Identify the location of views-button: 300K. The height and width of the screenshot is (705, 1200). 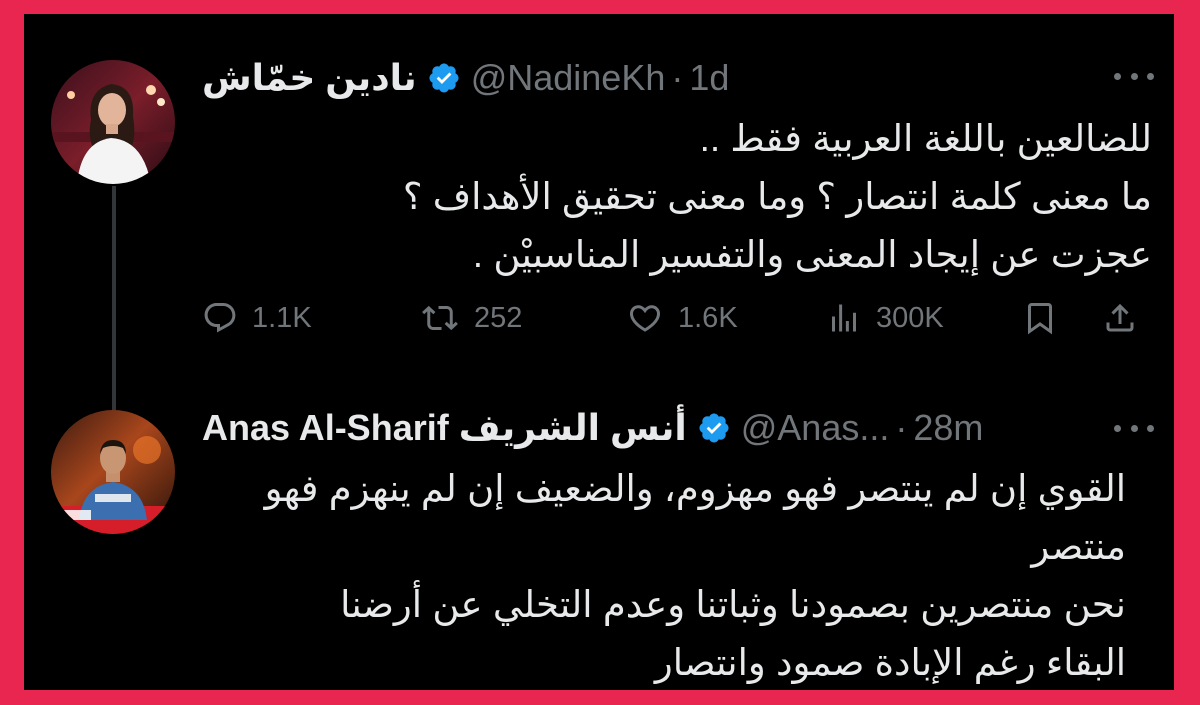
(885, 318).